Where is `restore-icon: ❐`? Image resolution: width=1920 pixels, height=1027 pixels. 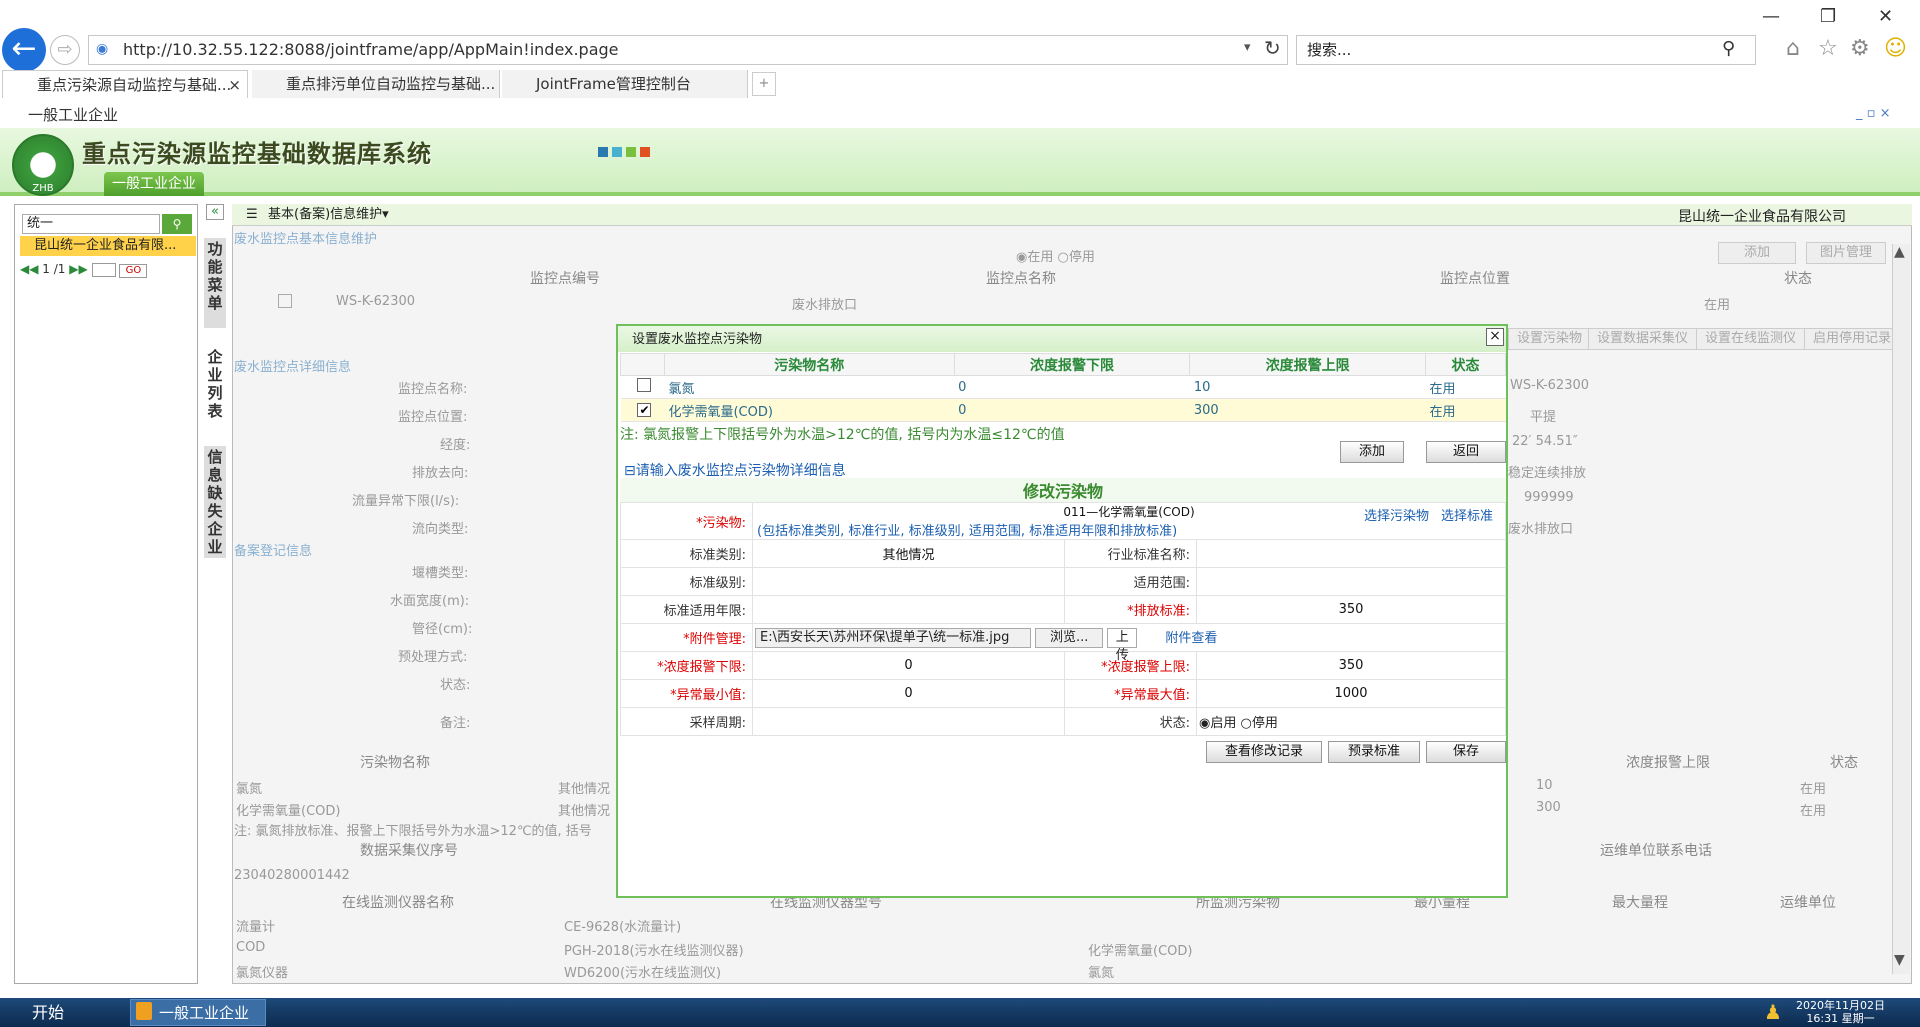 restore-icon: ❐ is located at coordinates (1828, 16).